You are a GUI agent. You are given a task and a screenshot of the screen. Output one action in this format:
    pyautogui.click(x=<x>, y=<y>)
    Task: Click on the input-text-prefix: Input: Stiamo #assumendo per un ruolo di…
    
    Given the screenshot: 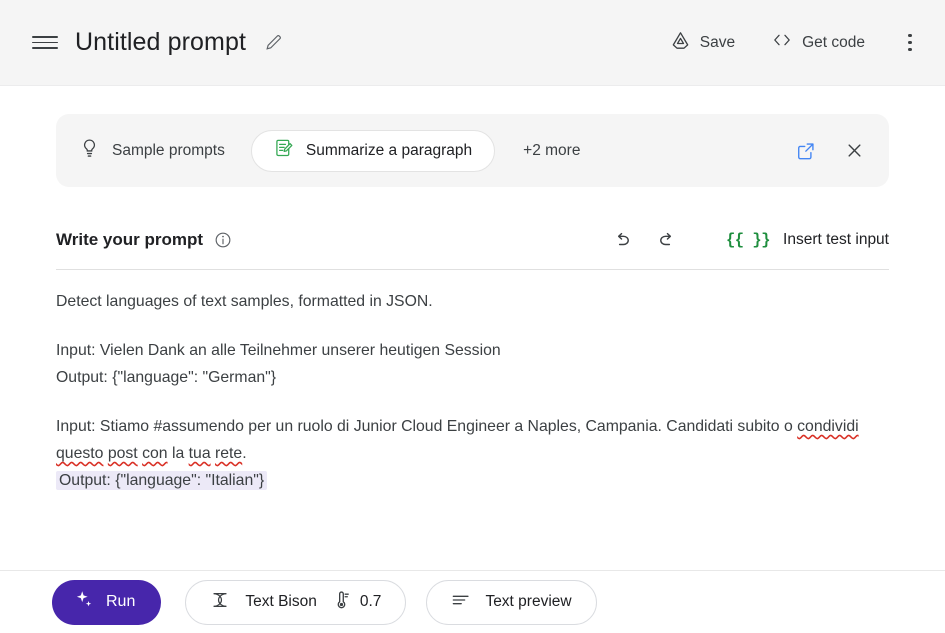 What is the action you would take?
    pyautogui.click(x=427, y=426)
    